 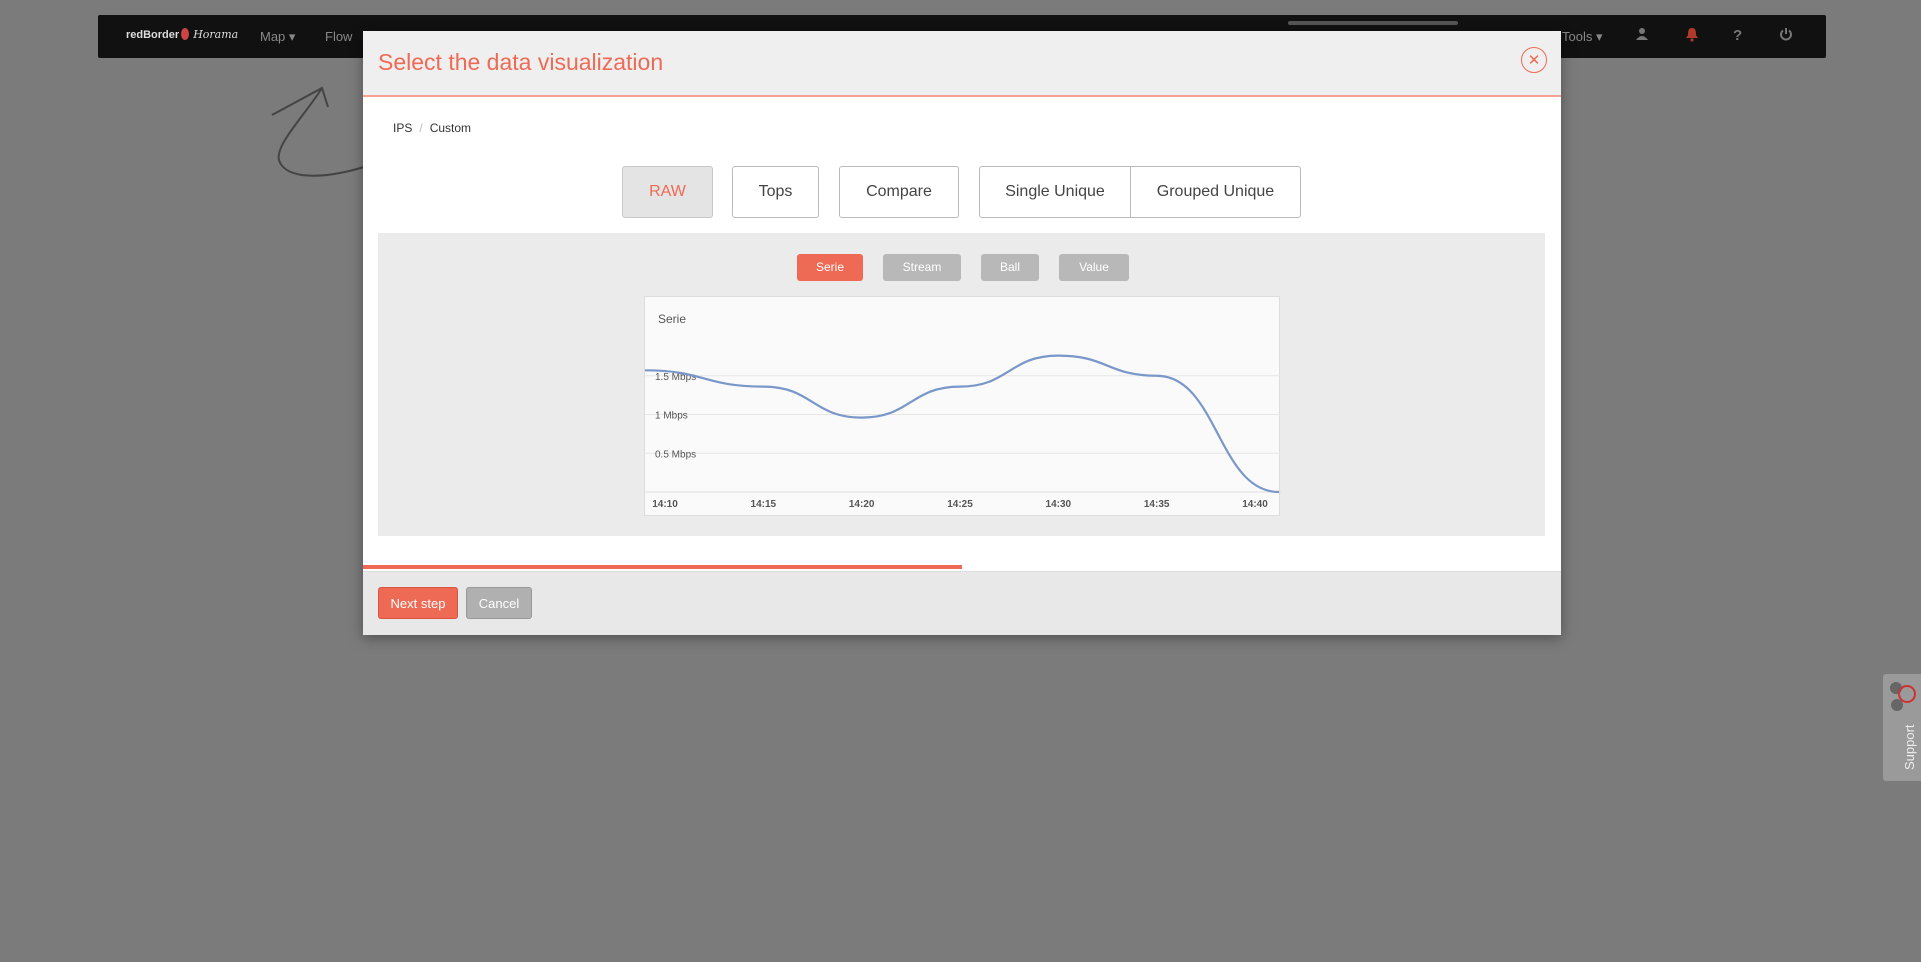 What do you see at coordinates (1692, 36) in the screenshot?
I see `bell-icon` at bounding box center [1692, 36].